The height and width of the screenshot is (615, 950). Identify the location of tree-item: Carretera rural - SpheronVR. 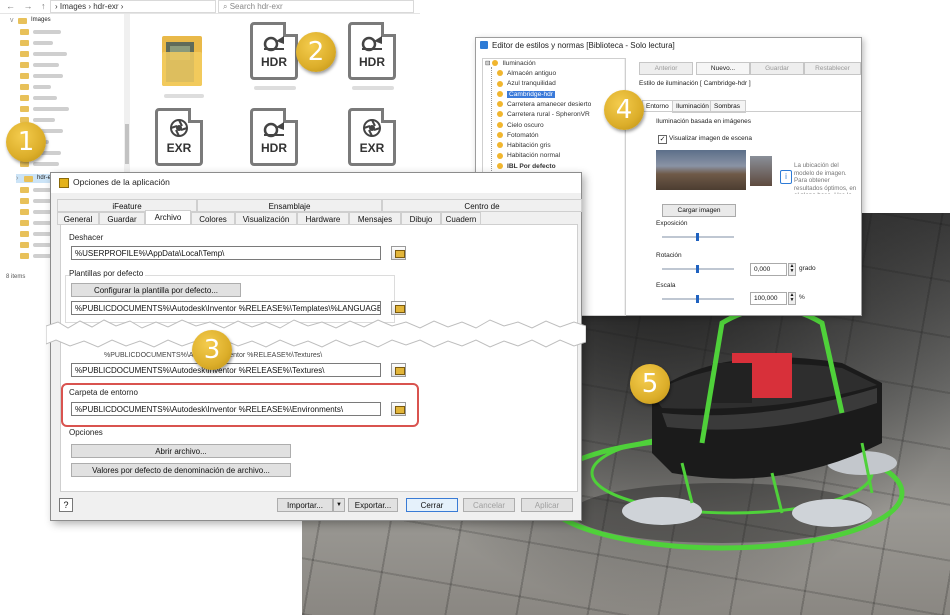
(543, 115).